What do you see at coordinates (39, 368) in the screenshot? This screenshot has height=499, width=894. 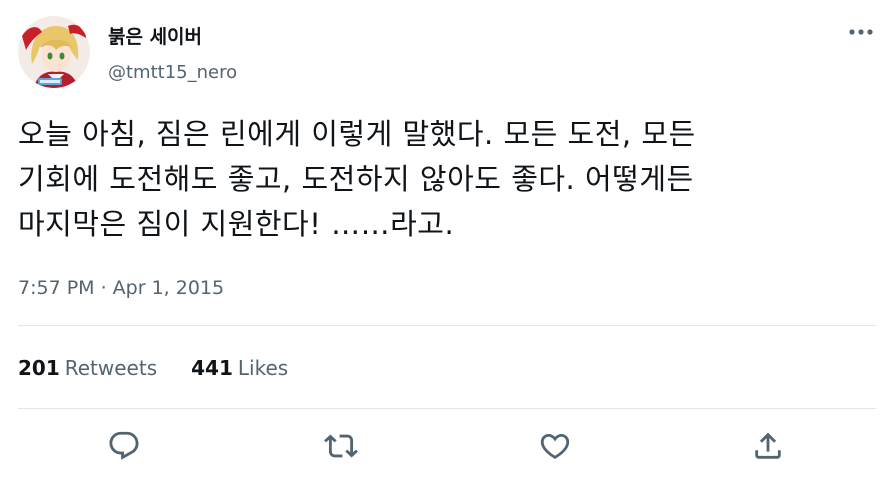 I see `retweets-count: 201` at bounding box center [39, 368].